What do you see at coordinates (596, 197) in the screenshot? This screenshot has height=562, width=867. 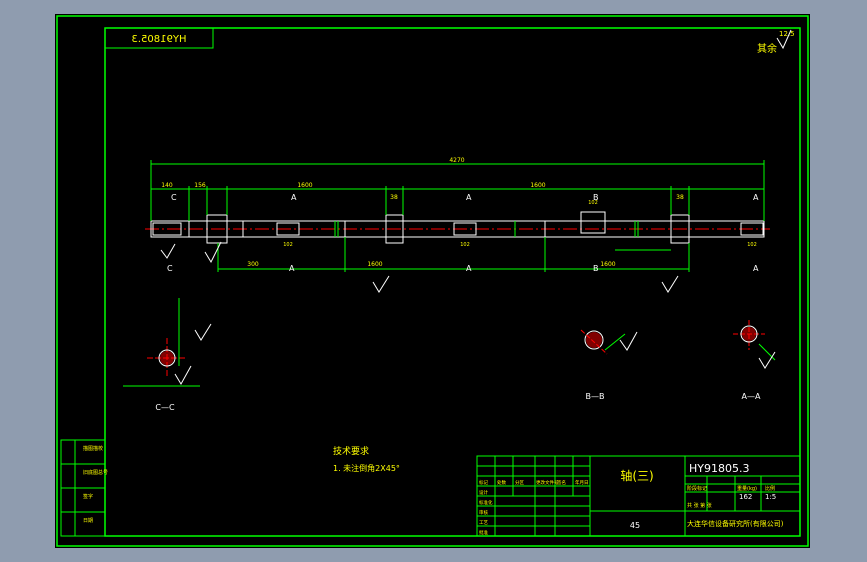 I see `cut-b-top: B` at bounding box center [596, 197].